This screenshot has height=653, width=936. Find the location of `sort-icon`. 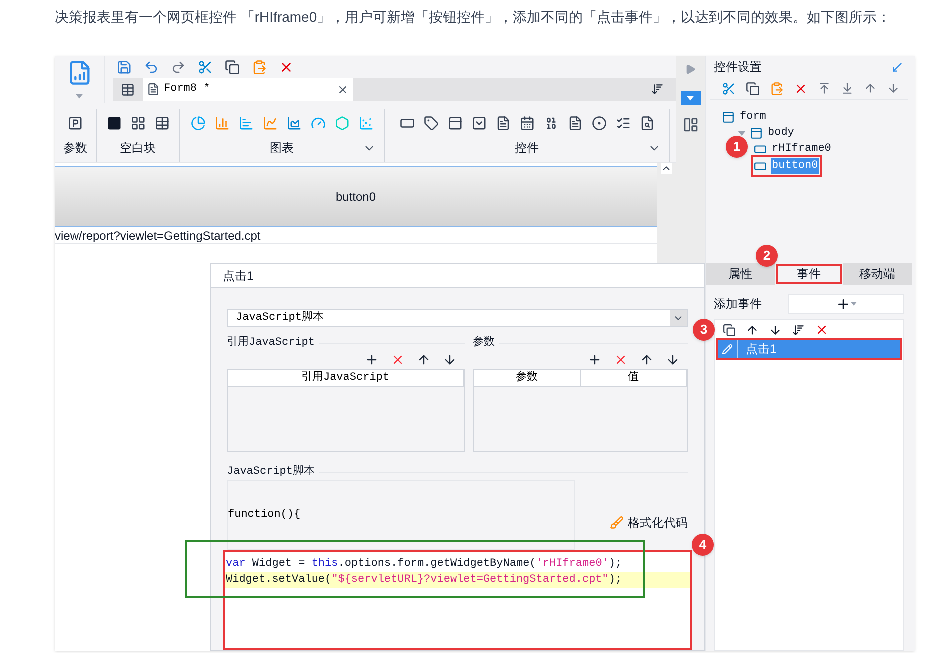

sort-icon is located at coordinates (798, 330).